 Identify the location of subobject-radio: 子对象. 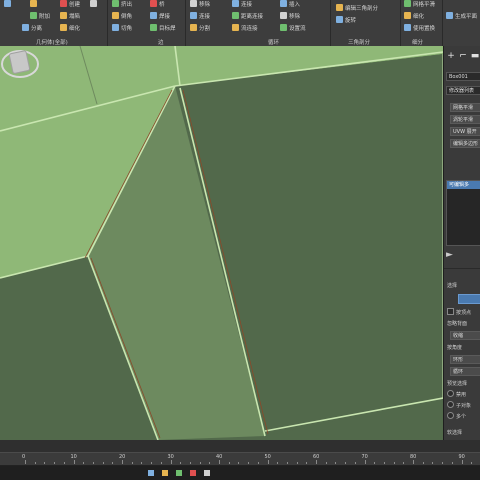
(459, 405).